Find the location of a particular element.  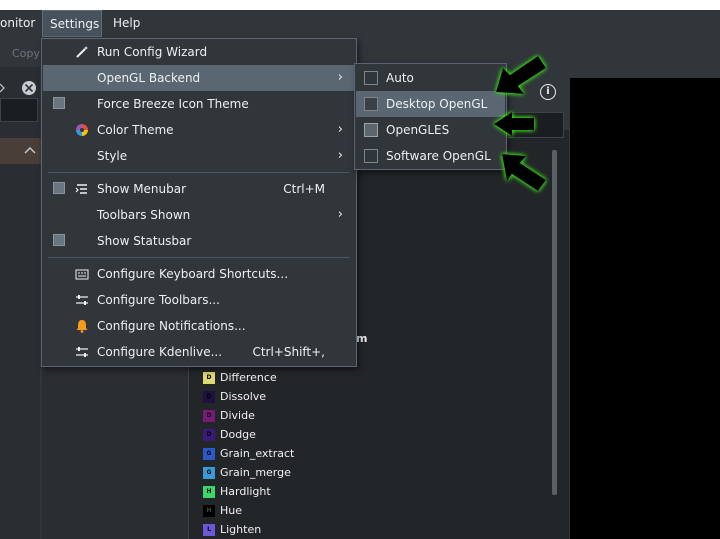

effect-item: D Divide is located at coordinates (229, 415).